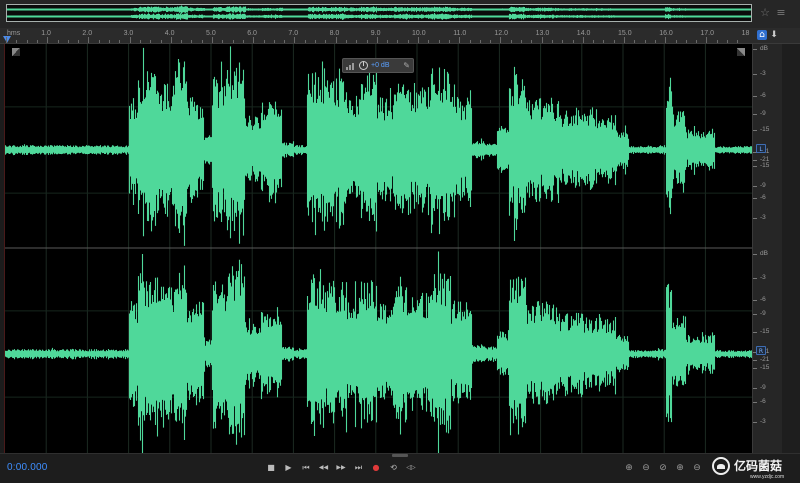  Describe the element at coordinates (663, 468) in the screenshot. I see `zoom-out-full-icon: ⊘` at that location.